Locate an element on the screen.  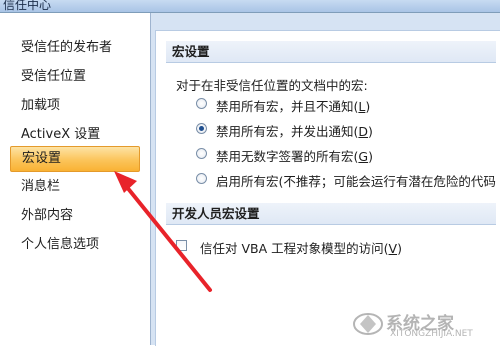
accelerator-key: G is located at coordinates (363, 156).